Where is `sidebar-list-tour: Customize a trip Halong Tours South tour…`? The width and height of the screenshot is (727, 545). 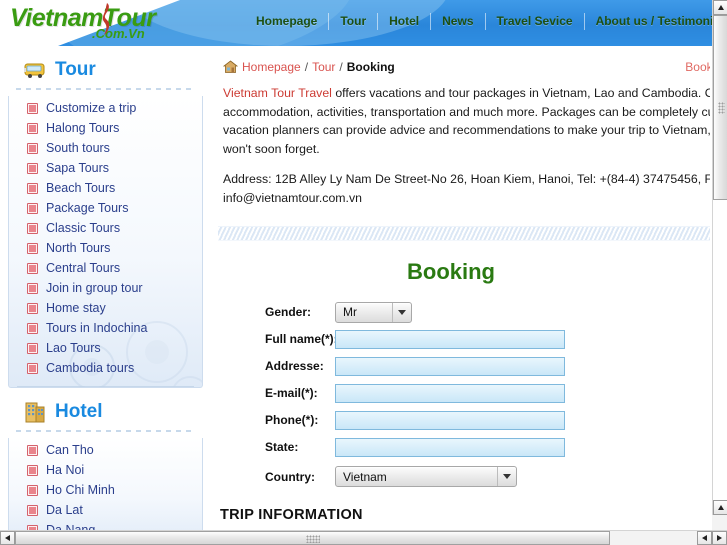
sidebar-list-tour: Customize a trip Halong Tours South tour… is located at coordinates (105, 241).